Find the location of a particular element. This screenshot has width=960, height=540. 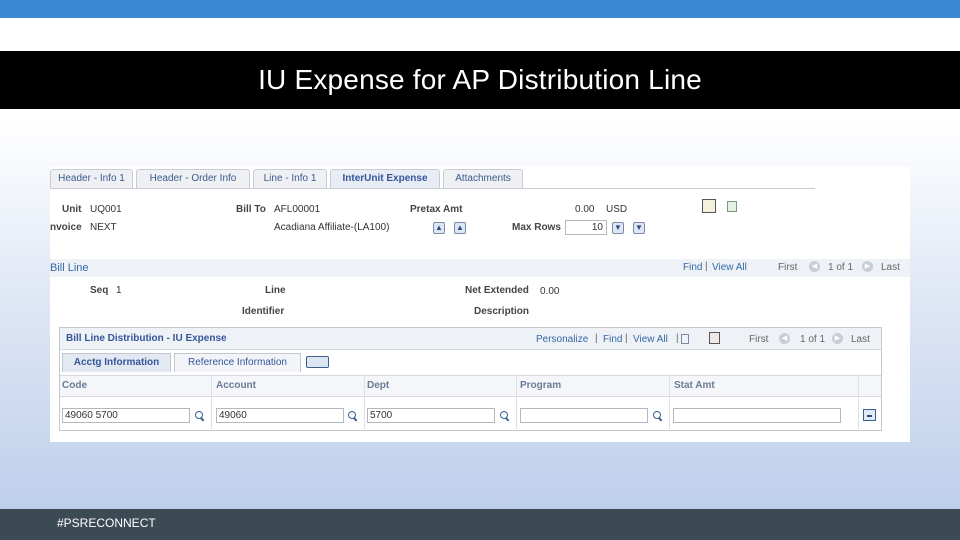

bill-to-description: Acadiana Affiliate-(LA100) is located at coordinates (332, 227).